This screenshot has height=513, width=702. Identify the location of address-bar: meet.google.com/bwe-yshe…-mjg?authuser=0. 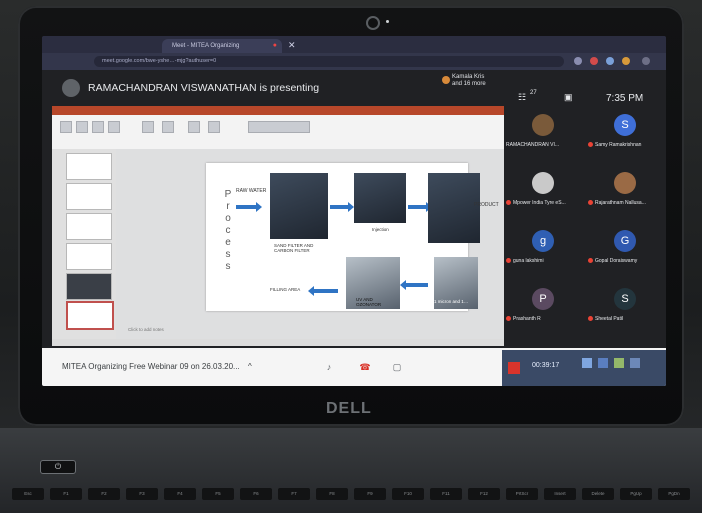
(354, 61).